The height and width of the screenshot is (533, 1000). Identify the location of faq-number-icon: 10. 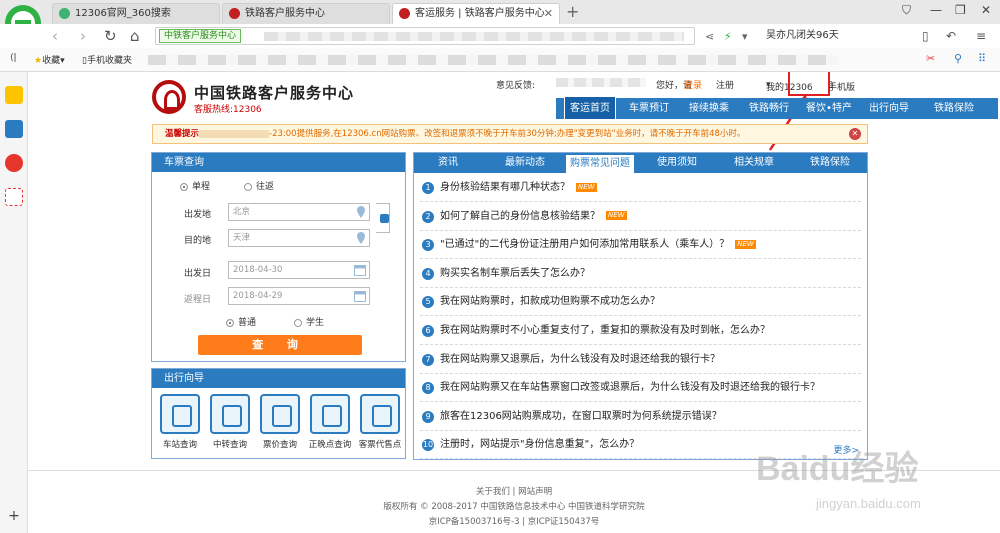
(428, 445).